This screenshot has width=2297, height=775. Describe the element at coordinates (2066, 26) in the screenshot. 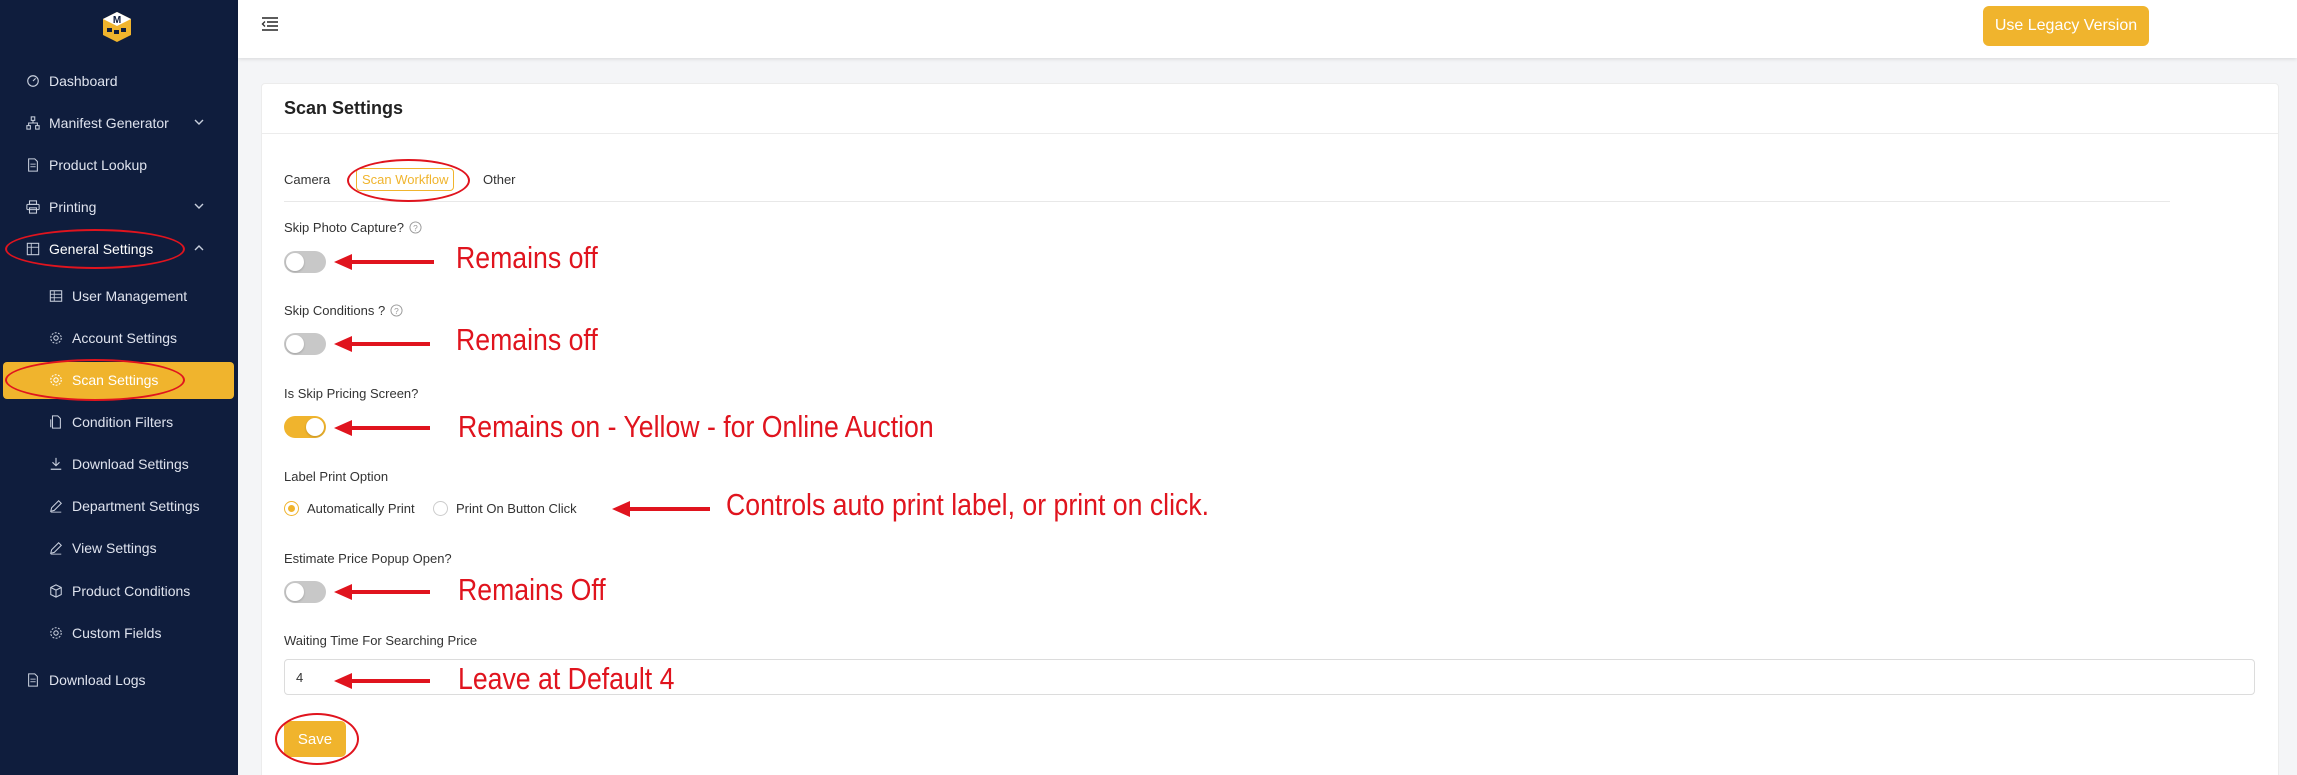

I see `use-legacy-version-button: Use Legacy Version` at that location.